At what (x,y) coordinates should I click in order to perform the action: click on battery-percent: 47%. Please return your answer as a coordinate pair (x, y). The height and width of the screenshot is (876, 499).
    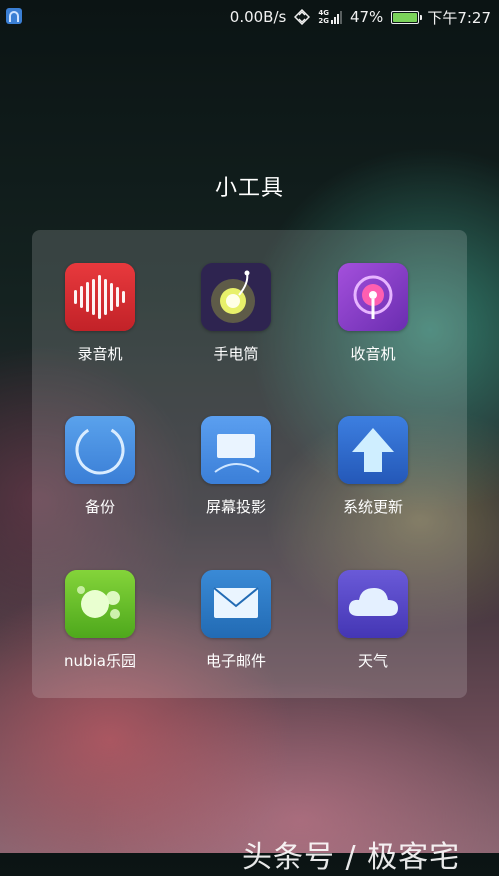
    Looking at the image, I should click on (366, 17).